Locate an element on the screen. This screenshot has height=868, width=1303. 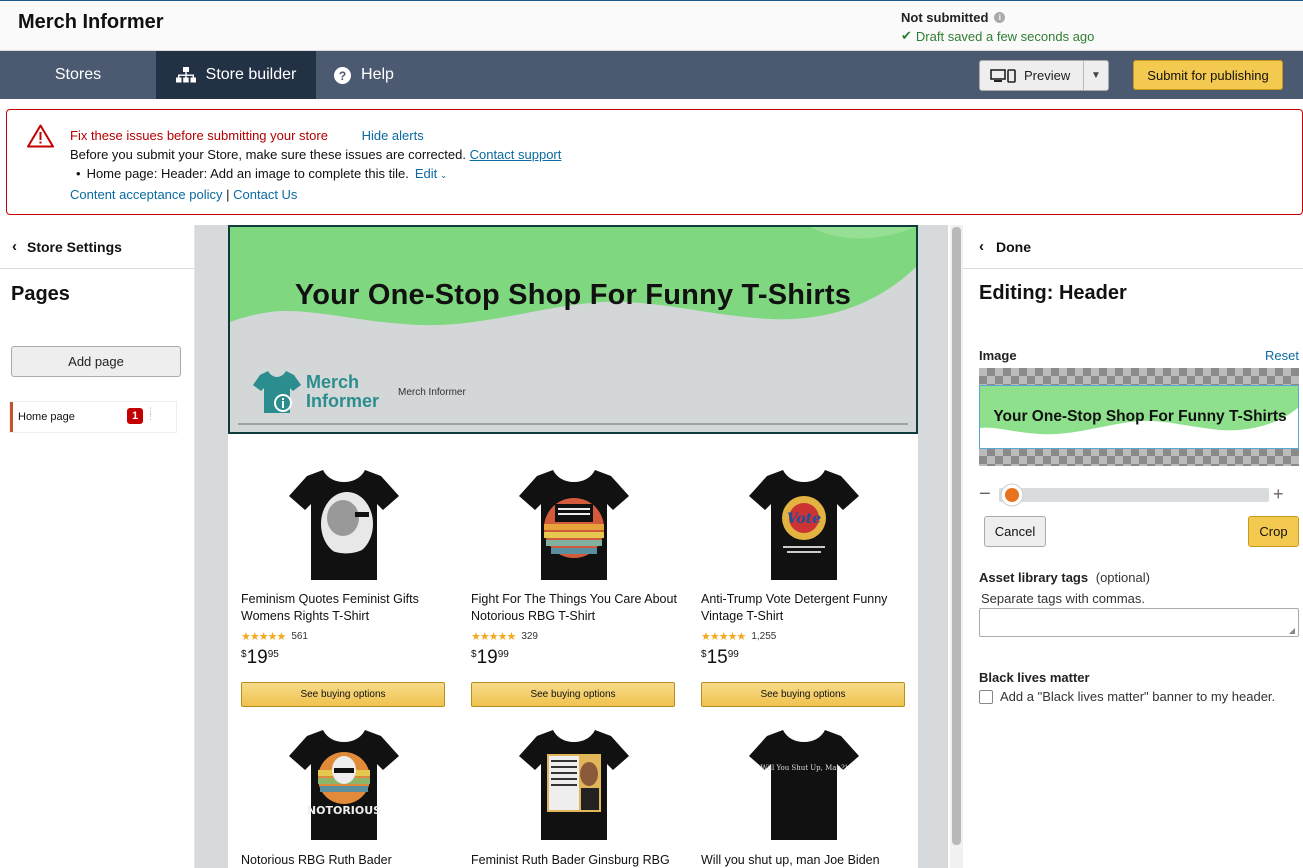
tab-store-builder: Store builder is located at coordinates (236, 75).